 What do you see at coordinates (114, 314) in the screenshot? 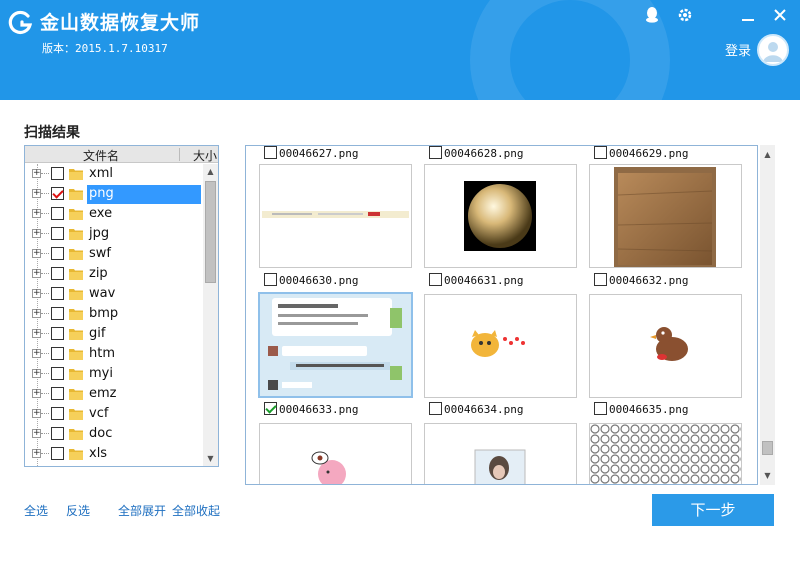
I see `tree-item: + bmp` at bounding box center [114, 314].